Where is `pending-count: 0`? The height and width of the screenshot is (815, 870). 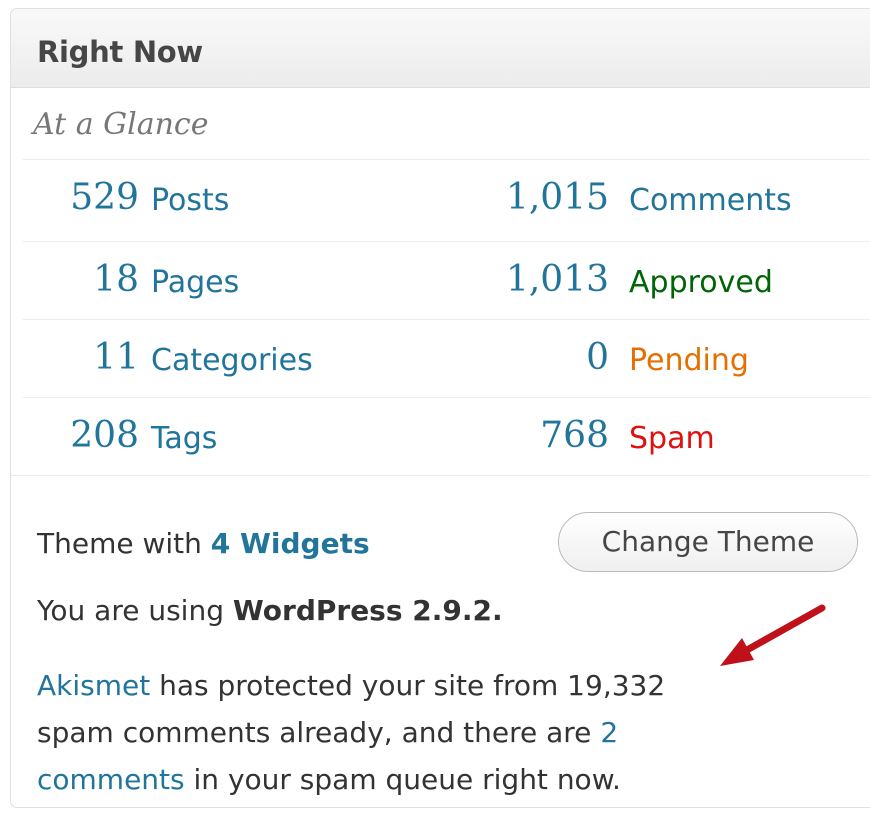
pending-count: 0 is located at coordinates (525, 357).